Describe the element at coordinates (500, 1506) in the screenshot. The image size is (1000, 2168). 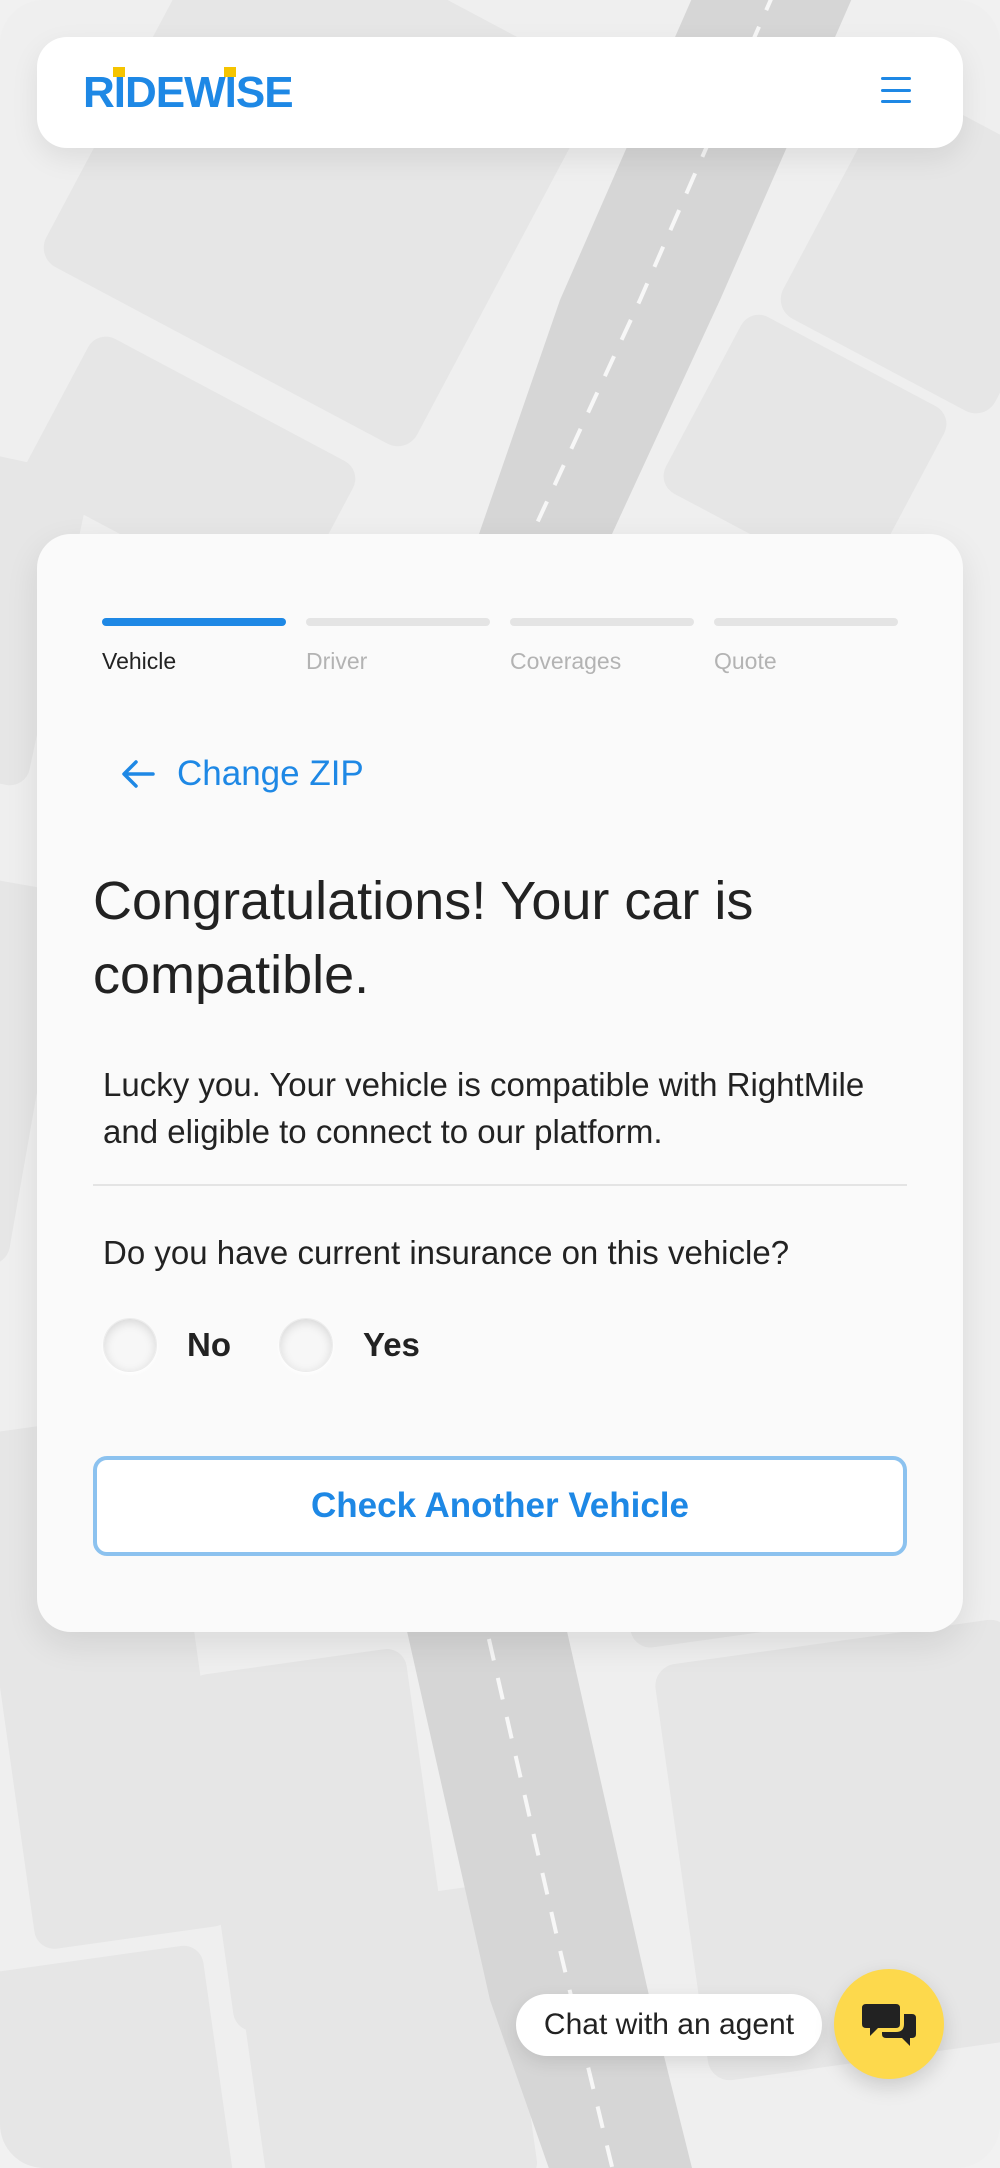
I see `check-another-vehicle-button: Check Another Vehicle` at that location.